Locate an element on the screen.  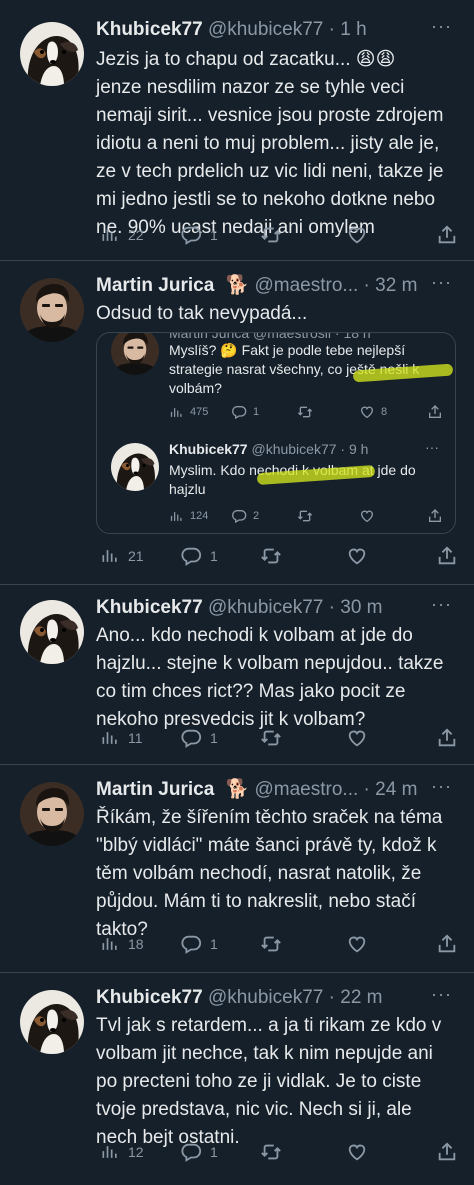
text-line: volbam jit nechce, tak k nim nepujde ani is located at coordinates (264, 1053).